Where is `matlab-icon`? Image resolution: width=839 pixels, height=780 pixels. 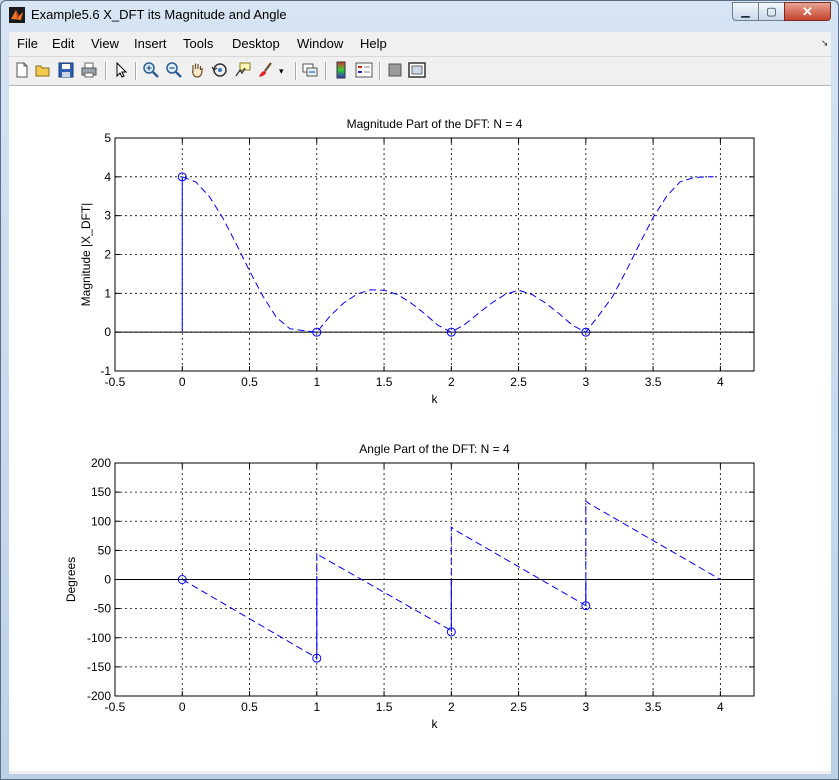 matlab-icon is located at coordinates (17, 15).